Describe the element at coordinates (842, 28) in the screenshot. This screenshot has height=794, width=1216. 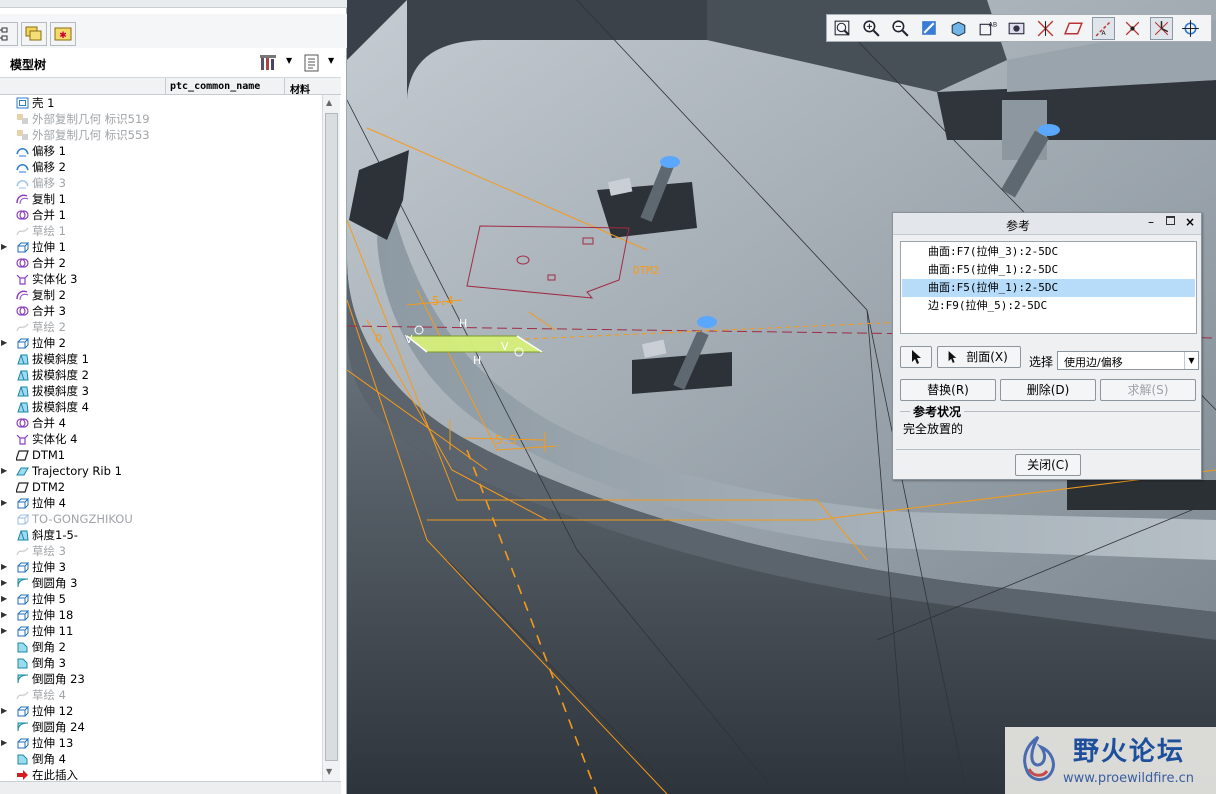
I see `toolbar-button-refit` at that location.